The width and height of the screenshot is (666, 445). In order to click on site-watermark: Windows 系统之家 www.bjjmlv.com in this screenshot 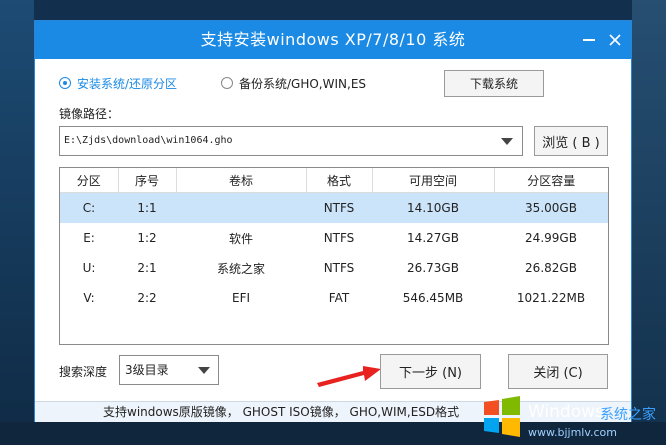, I will do `click(571, 416)`.